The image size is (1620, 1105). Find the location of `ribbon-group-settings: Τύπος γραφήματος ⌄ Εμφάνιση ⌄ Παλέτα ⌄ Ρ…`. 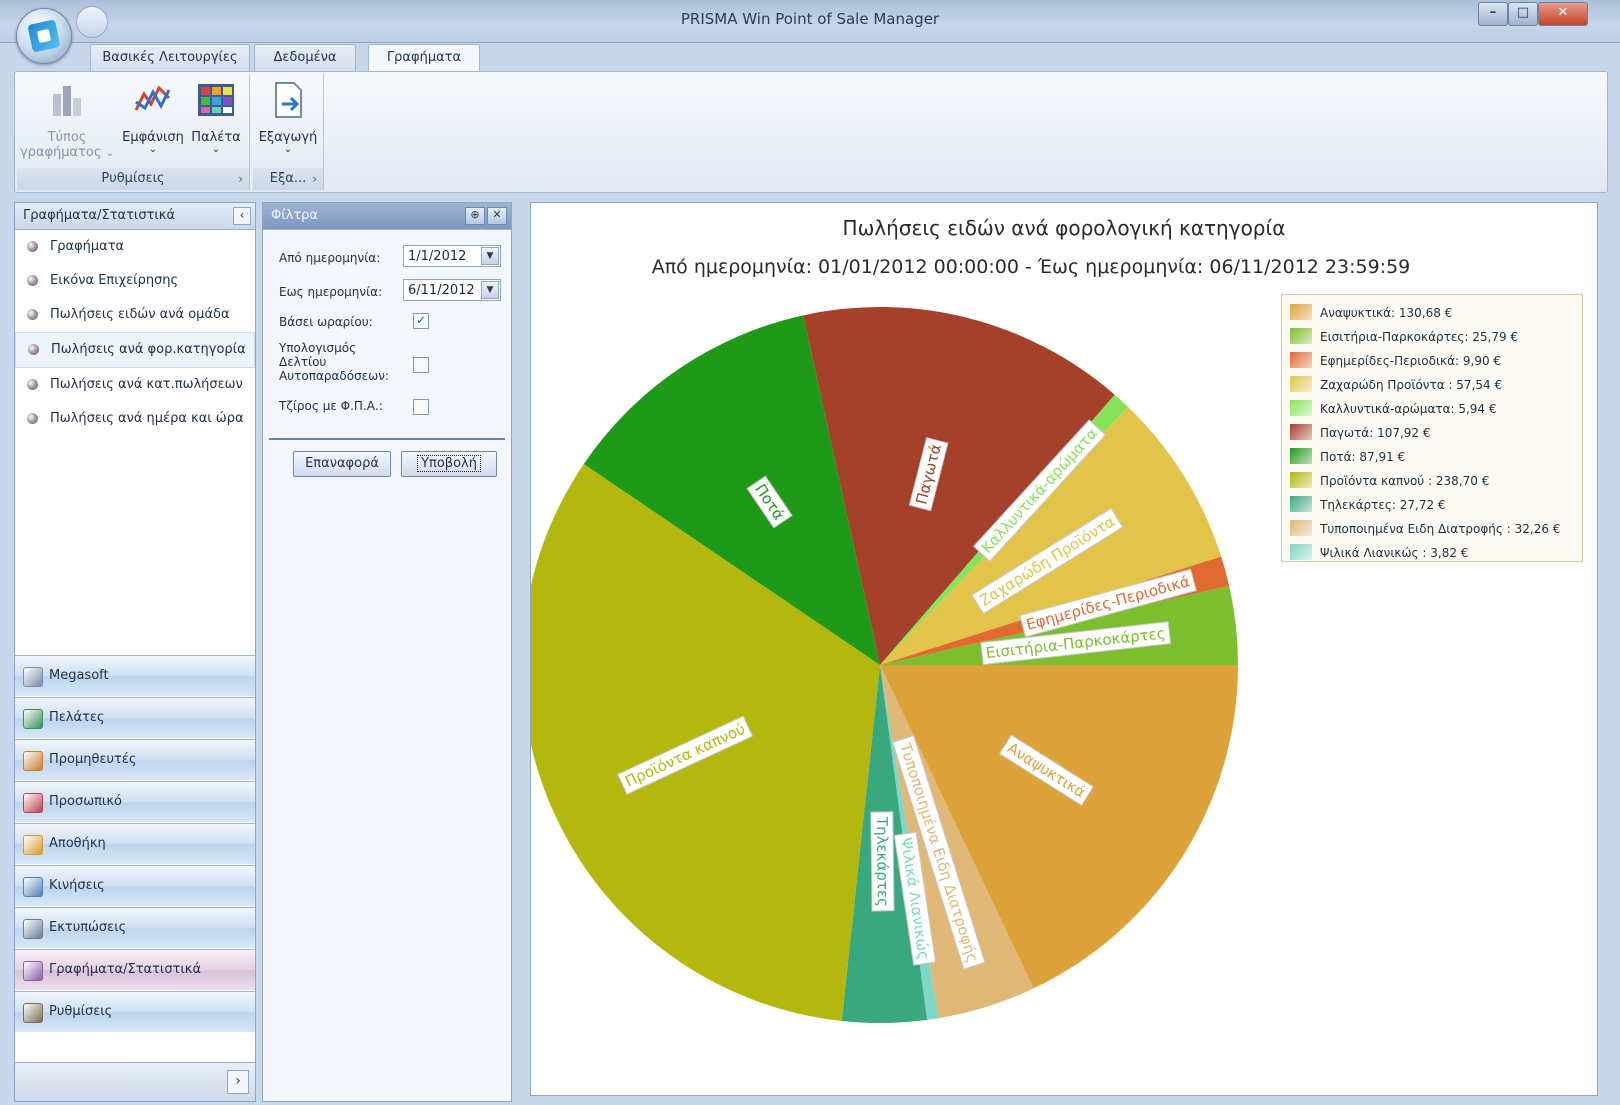

ribbon-group-settings: Τύπος γραφήματος ⌄ Εμφάνιση ⌄ Παλέτα ⌄ Ρ… is located at coordinates (133, 132).